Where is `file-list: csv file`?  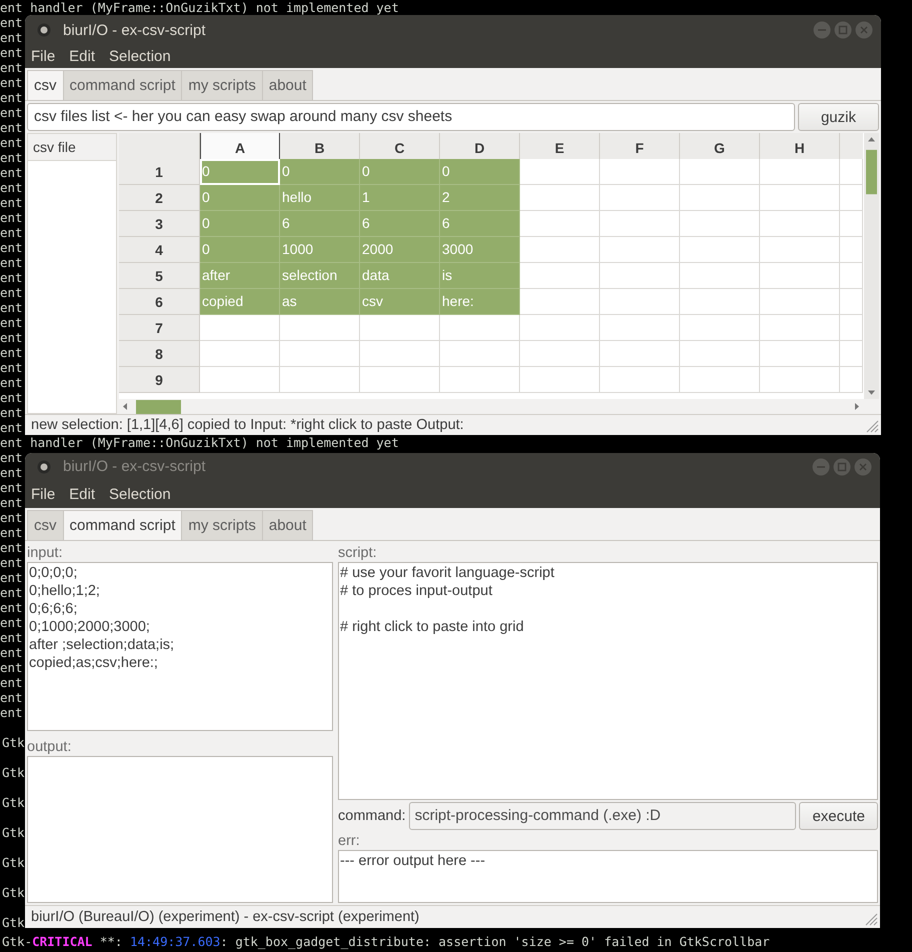
file-list: csv file is located at coordinates (72, 273).